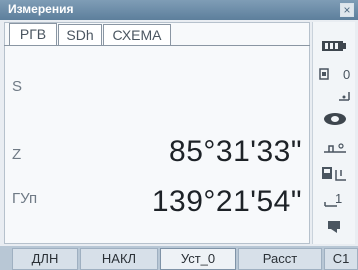  I want to click on softkey-dln: ДЛН, so click(45, 259).